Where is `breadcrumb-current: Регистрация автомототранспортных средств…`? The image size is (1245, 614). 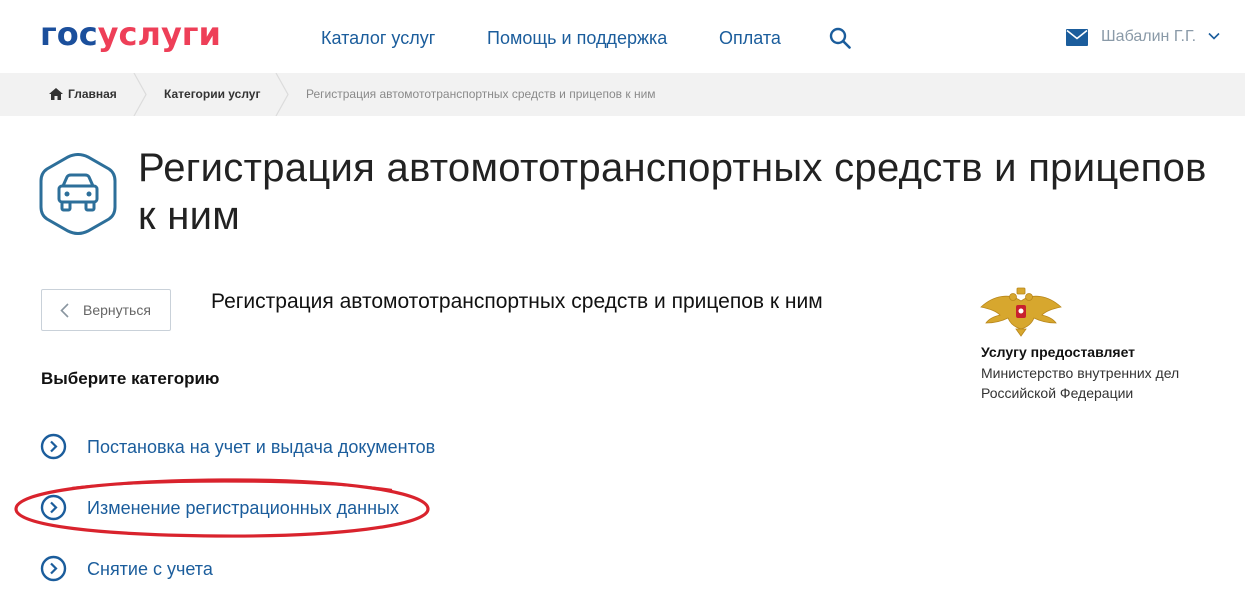 breadcrumb-current: Регистрация автомототранспортных средств… is located at coordinates (481, 94).